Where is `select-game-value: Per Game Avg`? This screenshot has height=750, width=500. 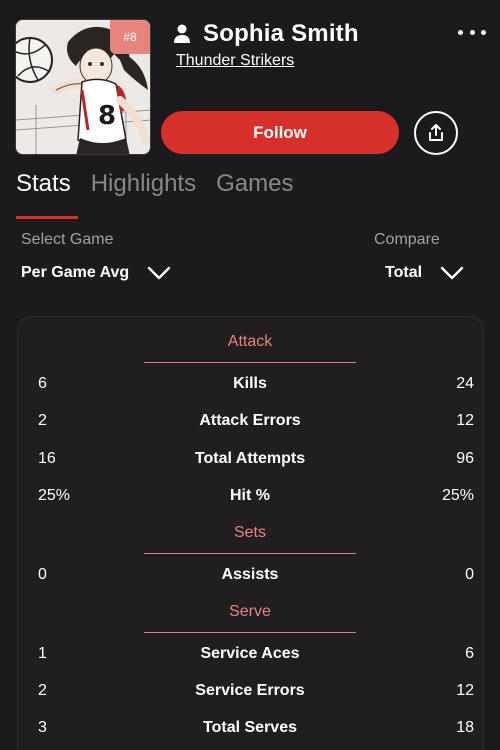 select-game-value: Per Game Avg is located at coordinates (75, 272).